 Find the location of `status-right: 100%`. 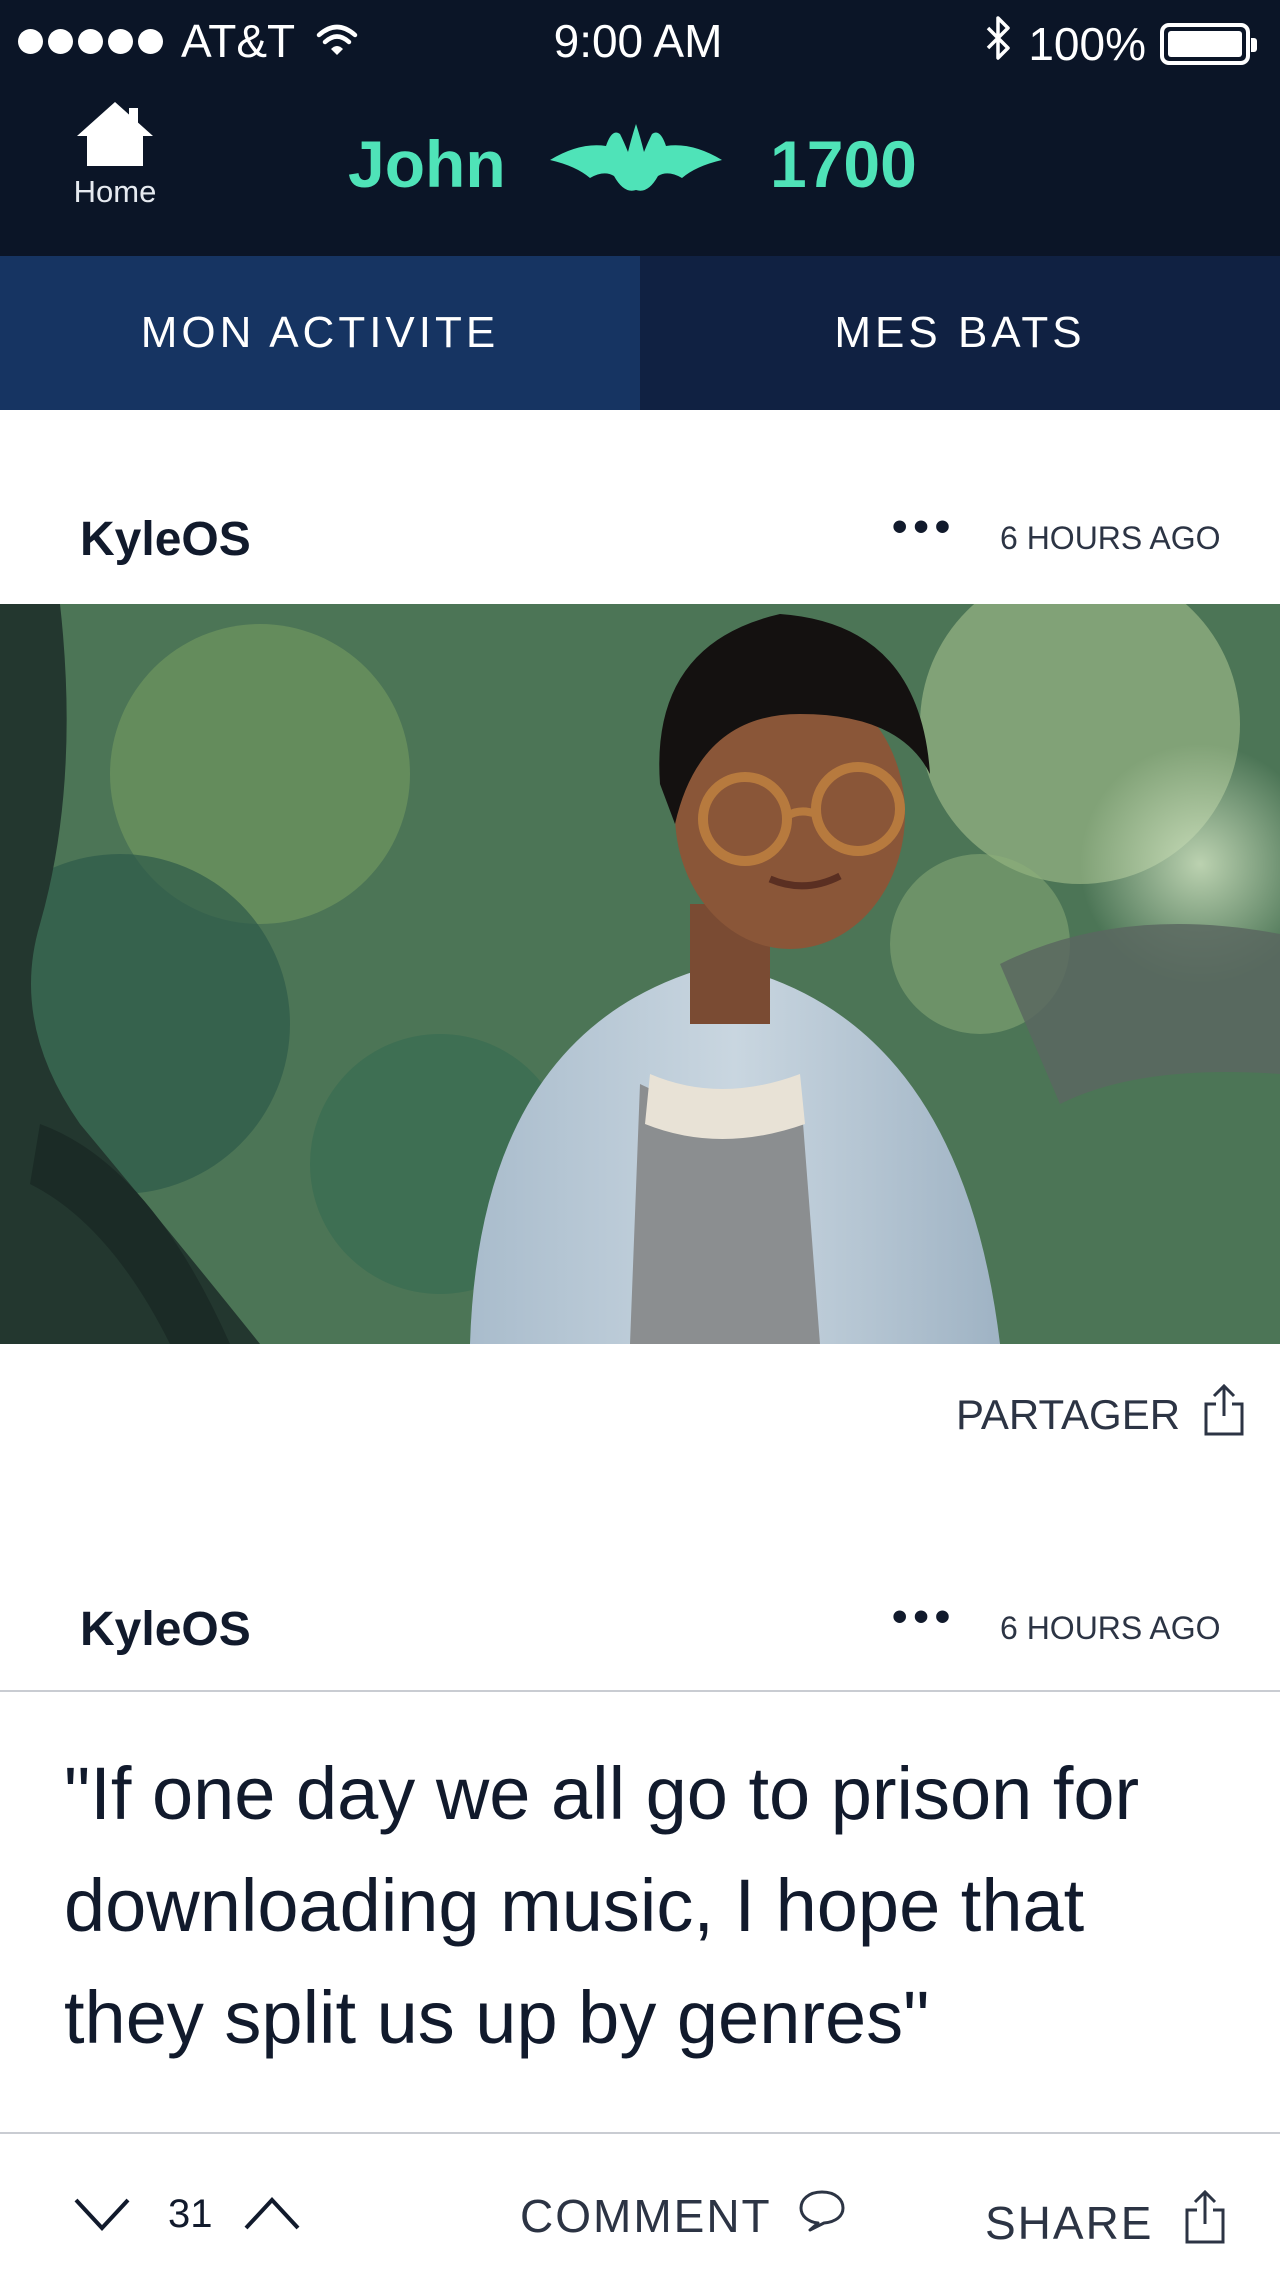

status-right: 100% is located at coordinates (1120, 43).